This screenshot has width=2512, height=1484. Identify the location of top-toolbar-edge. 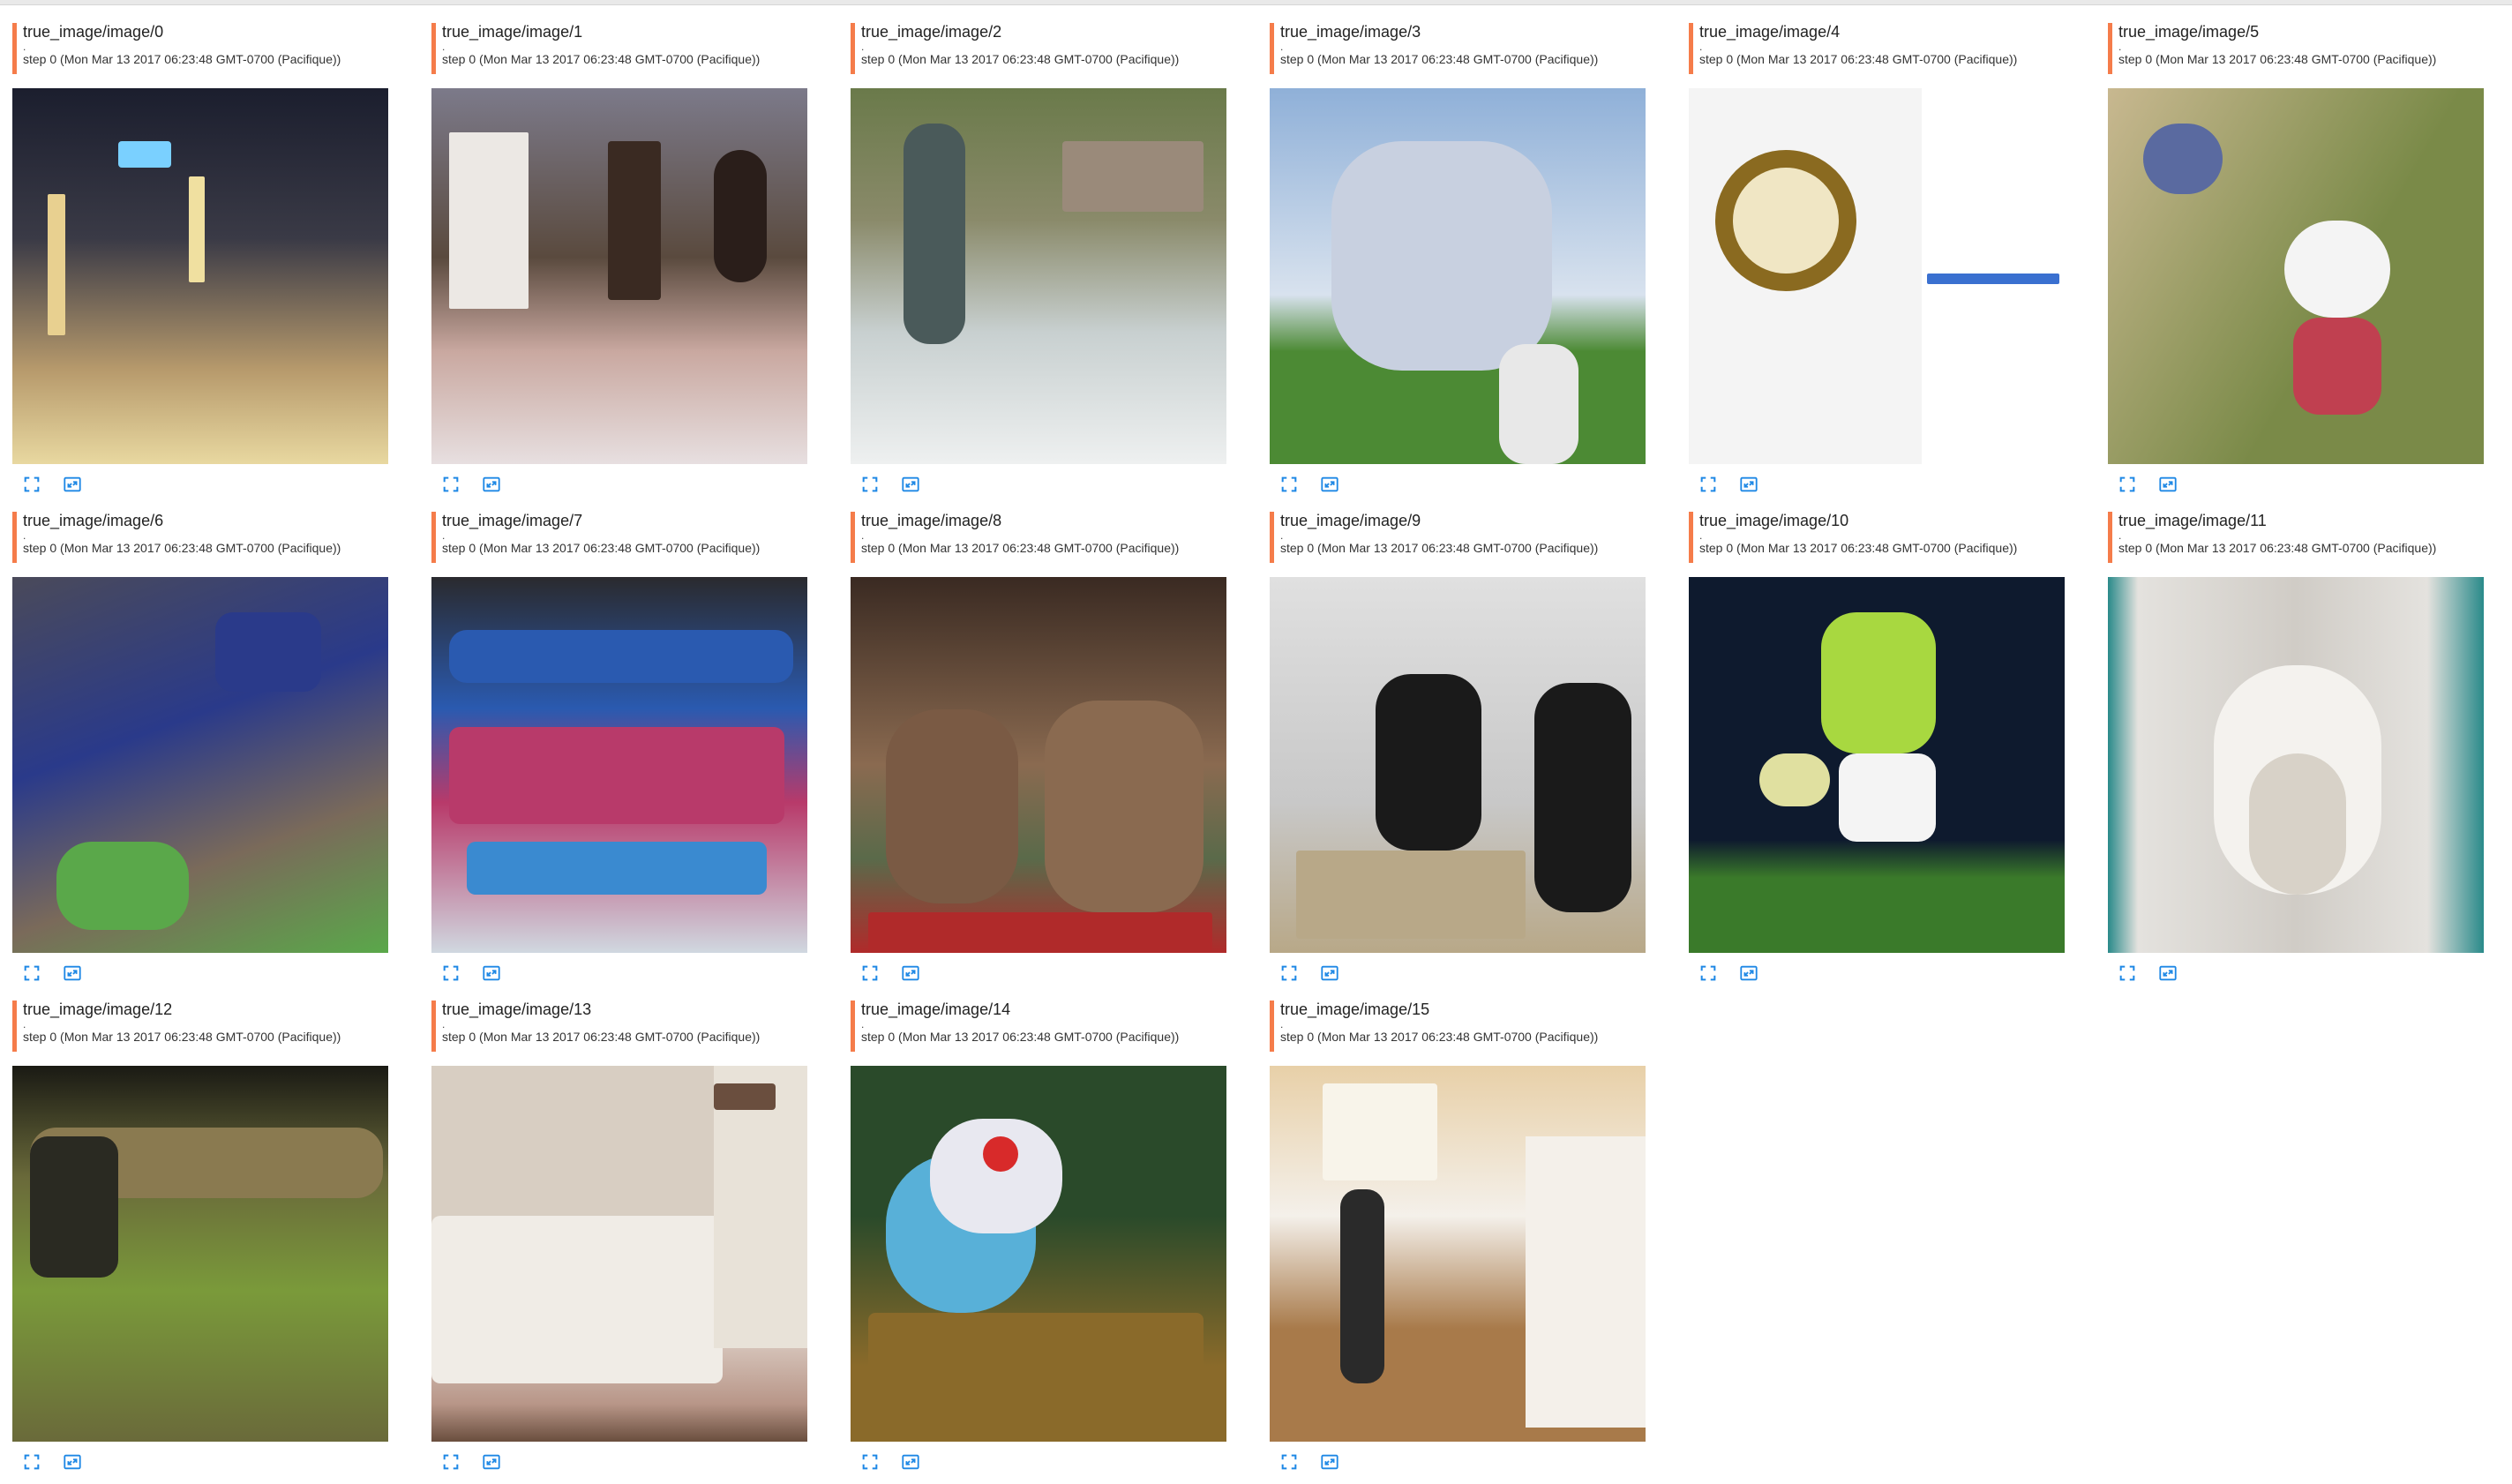
(1256, 2).